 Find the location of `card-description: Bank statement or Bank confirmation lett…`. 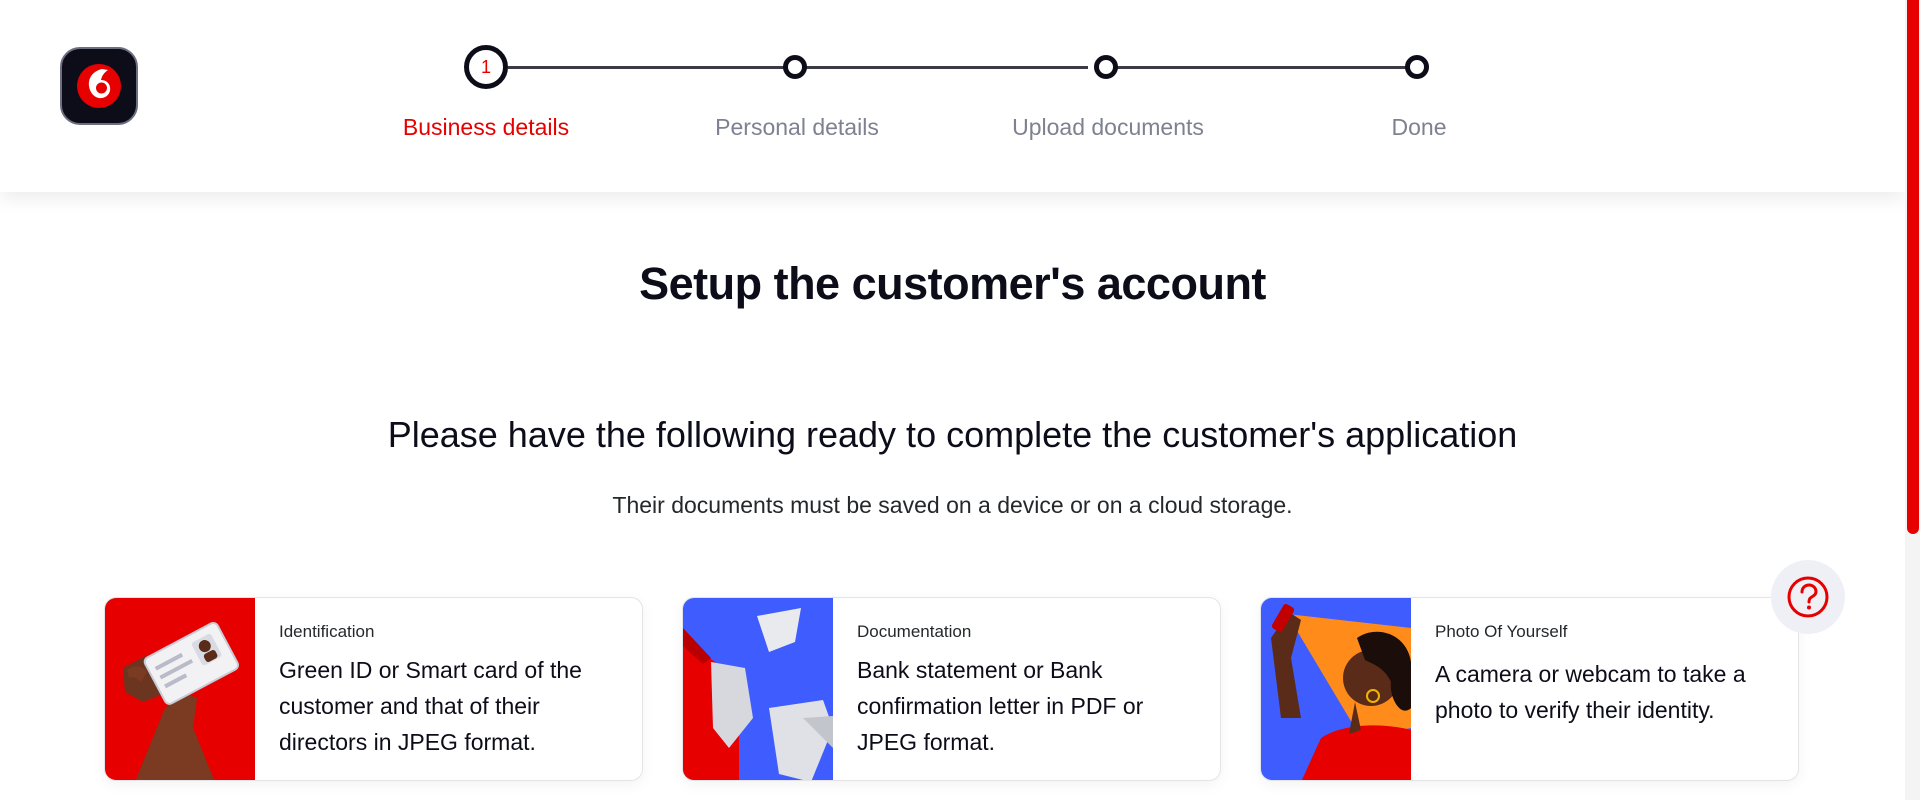

card-description: Bank statement or Bank confirmation lett… is located at coordinates (1000, 706).